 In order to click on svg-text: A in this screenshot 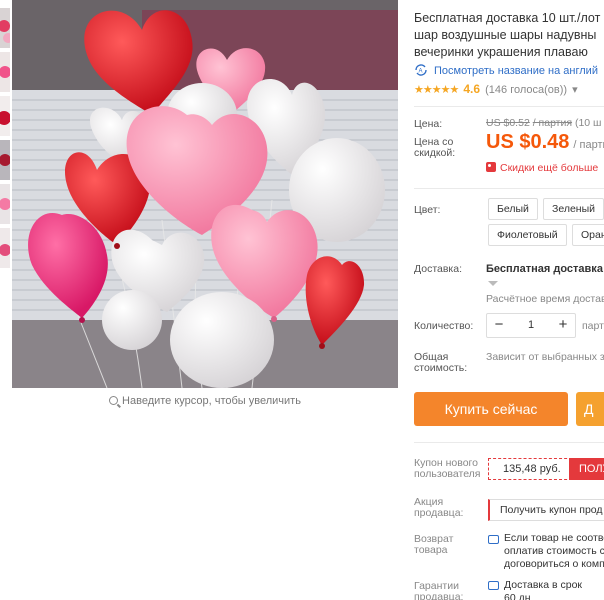, I will do `click(421, 72)`.